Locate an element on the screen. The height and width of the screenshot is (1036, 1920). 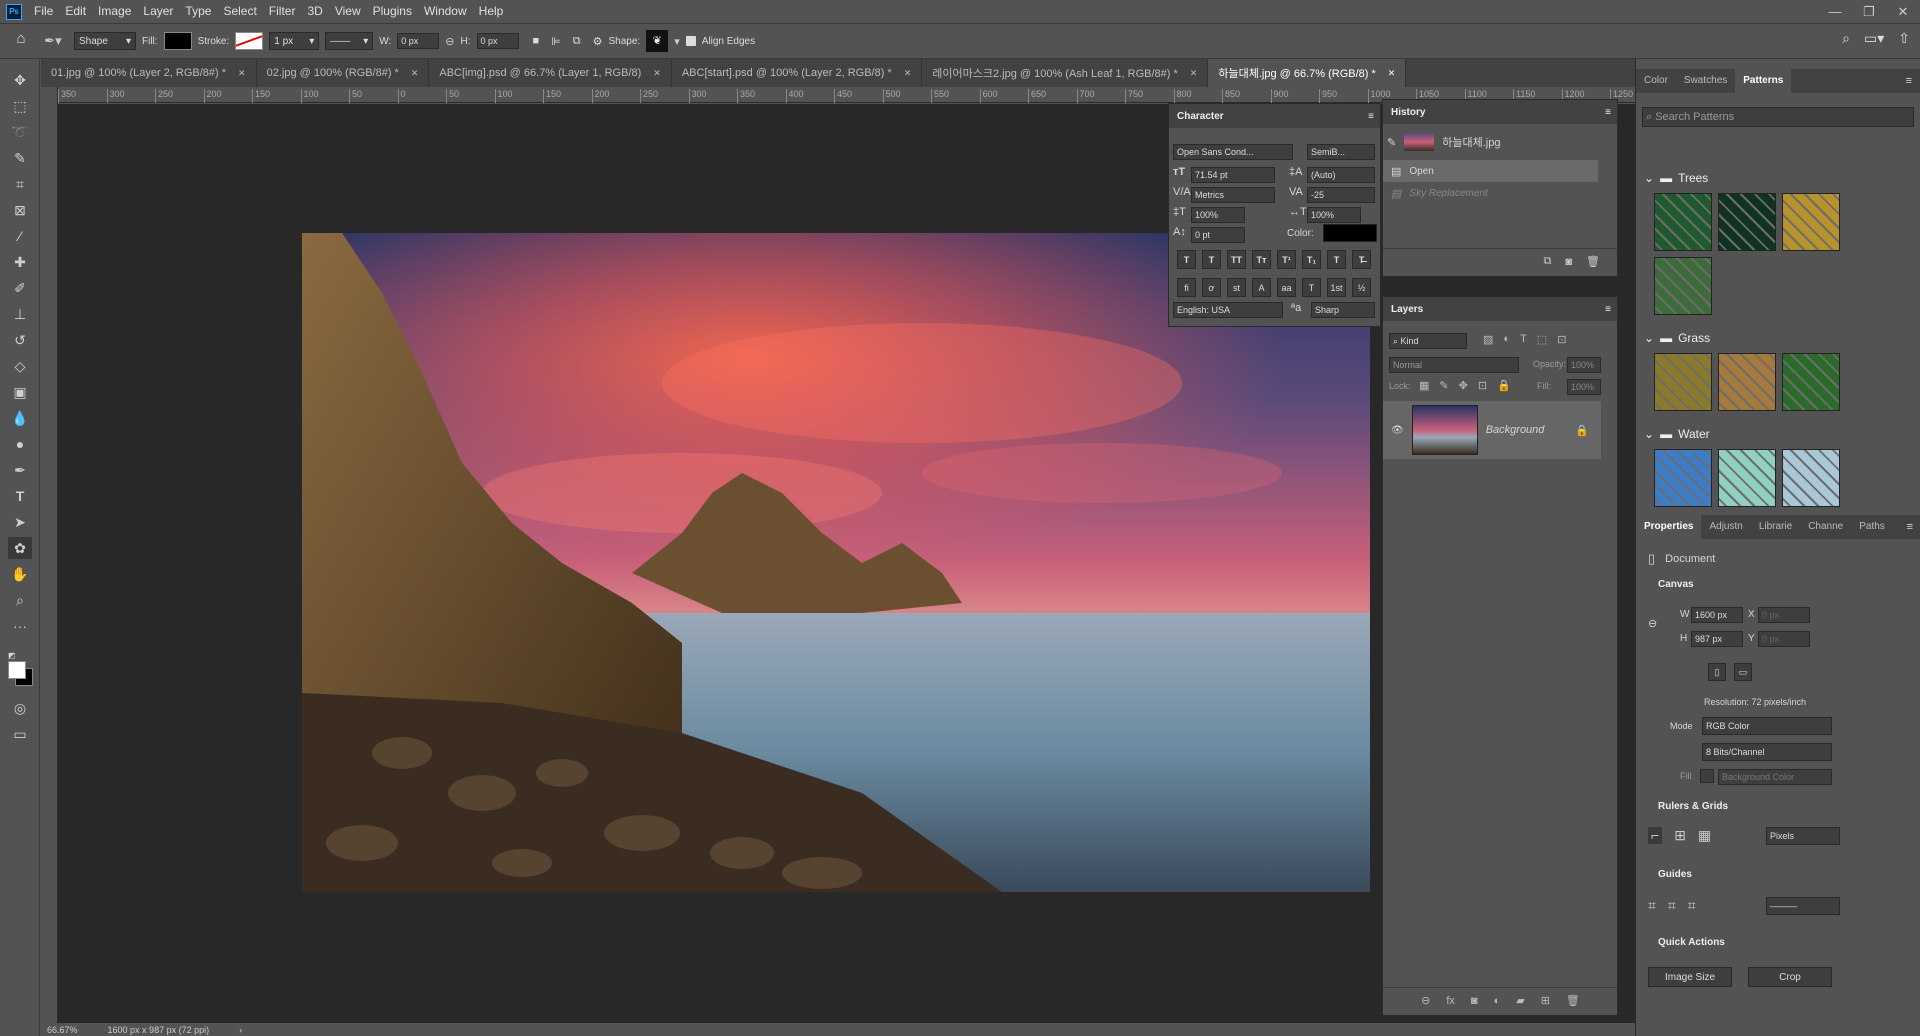
canvas-height-input: 987 px is located at coordinates (1717, 639).